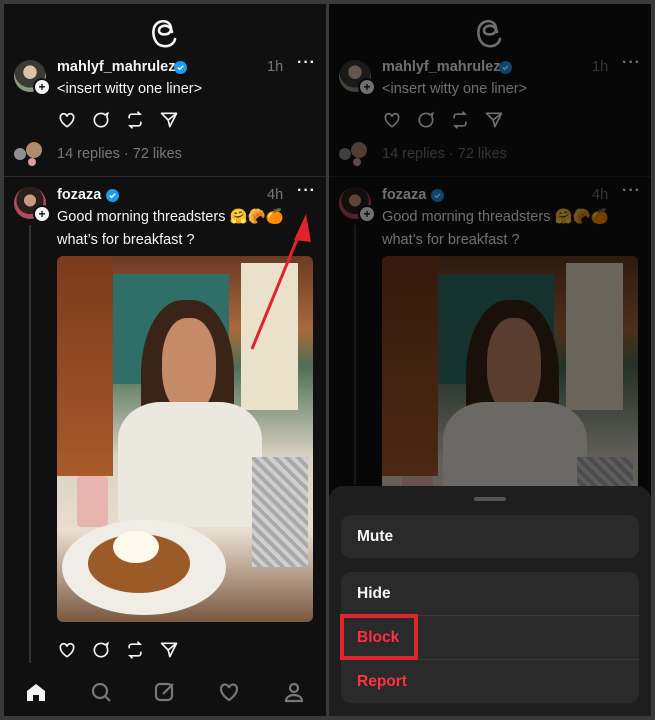  I want to click on reply-bubble-icon, so click(101, 650).